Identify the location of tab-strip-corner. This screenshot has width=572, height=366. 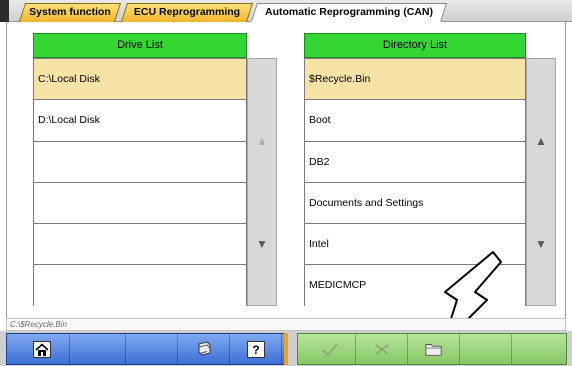
(4, 11).